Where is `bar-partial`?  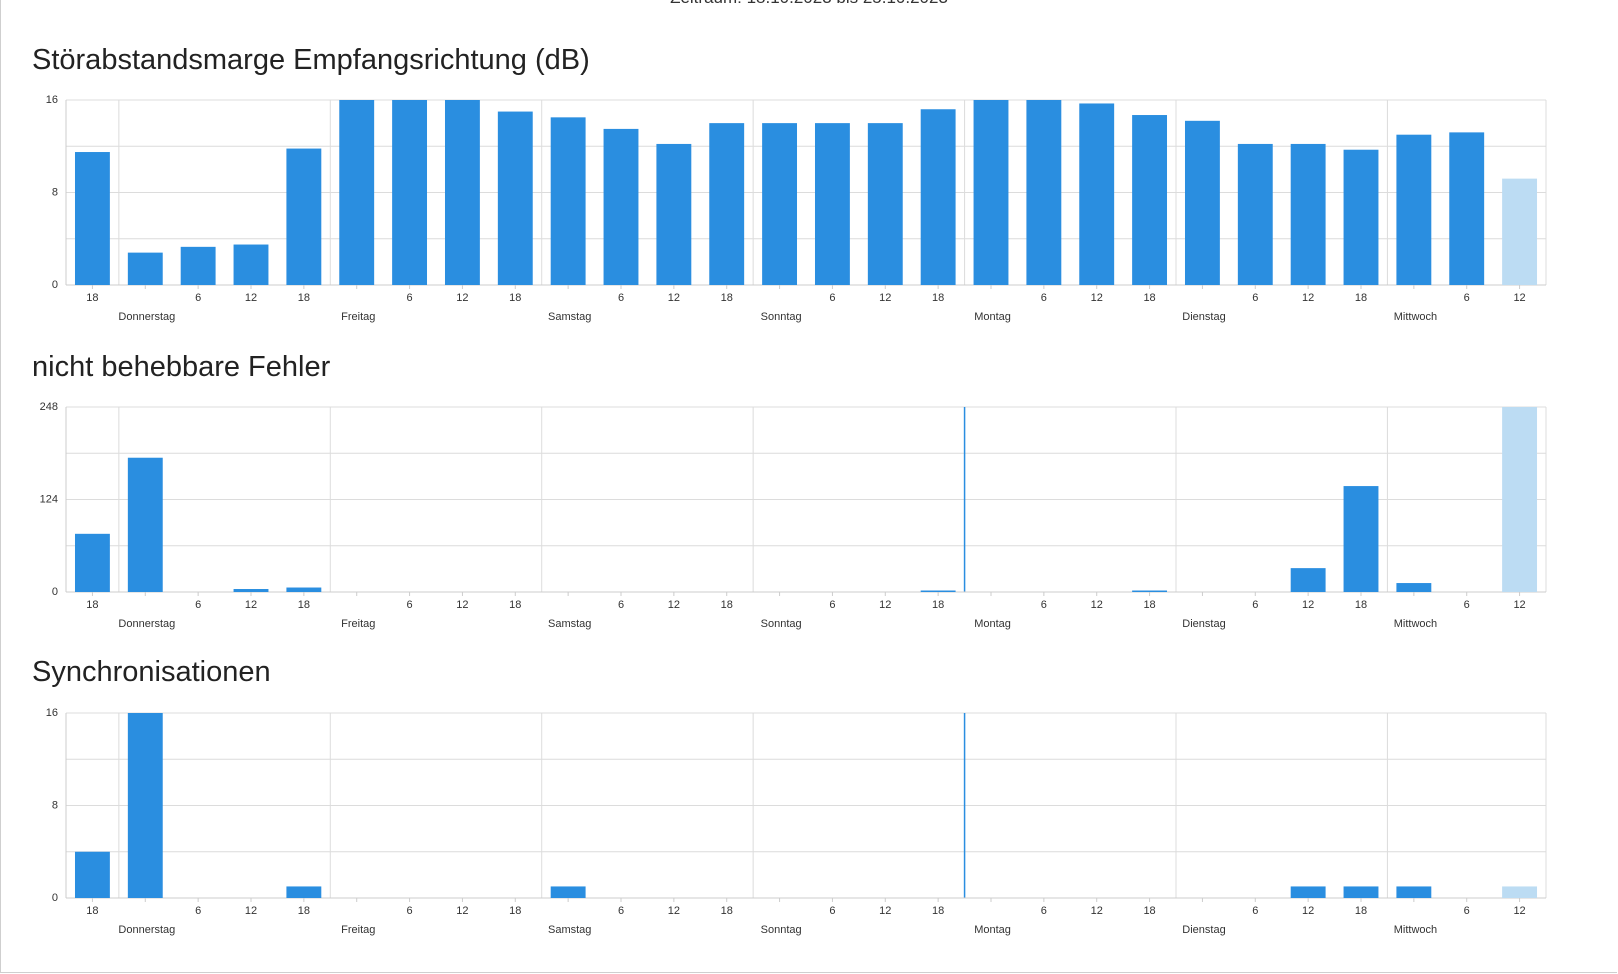 bar-partial is located at coordinates (1520, 499).